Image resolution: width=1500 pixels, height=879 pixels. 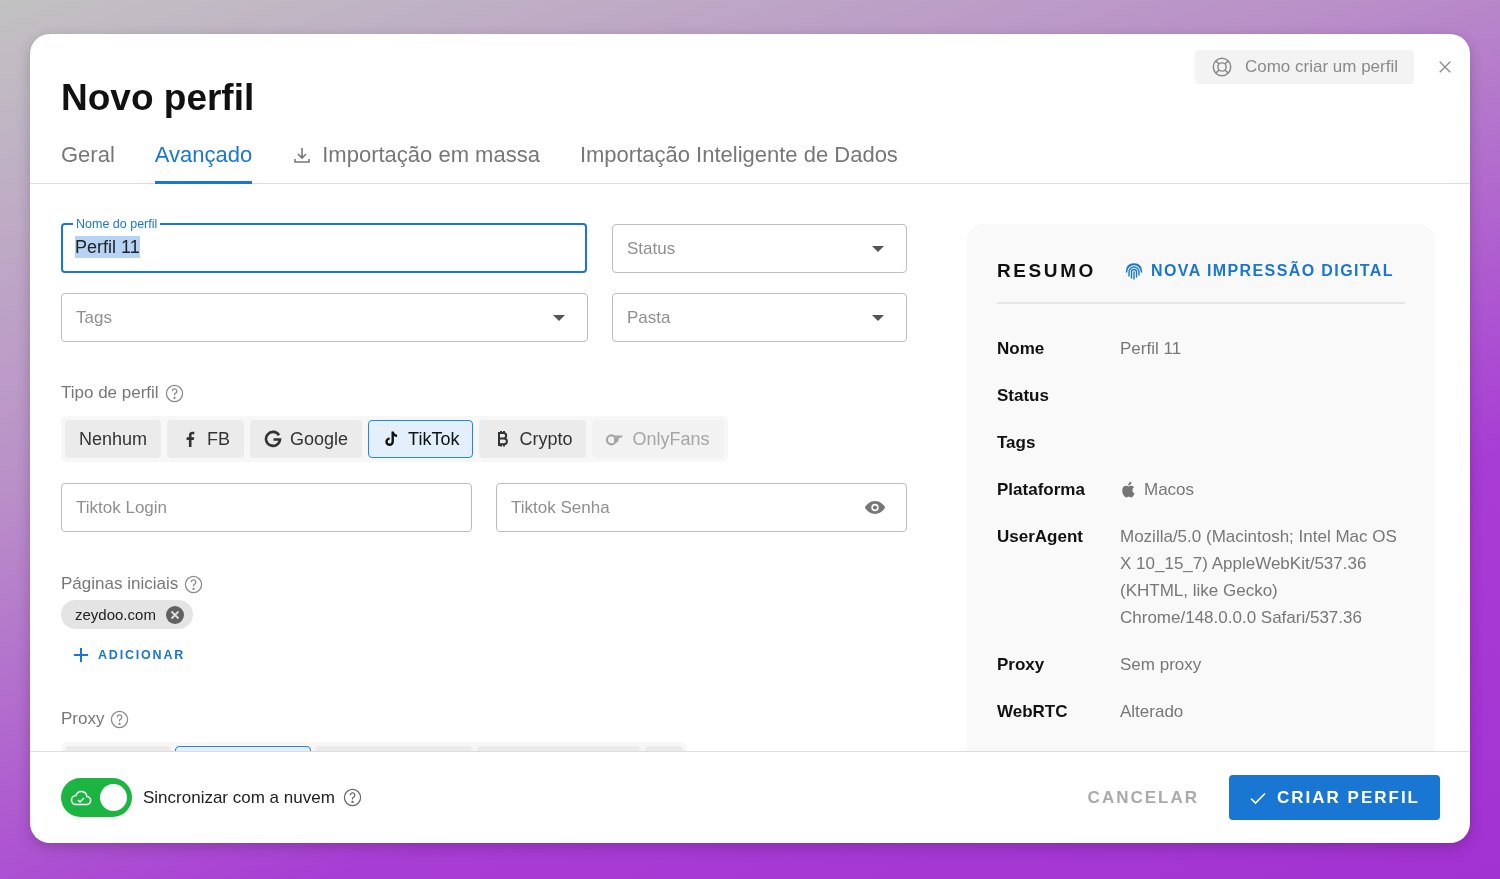 What do you see at coordinates (1161, 665) in the screenshot?
I see `summary-value: Sem proxy` at bounding box center [1161, 665].